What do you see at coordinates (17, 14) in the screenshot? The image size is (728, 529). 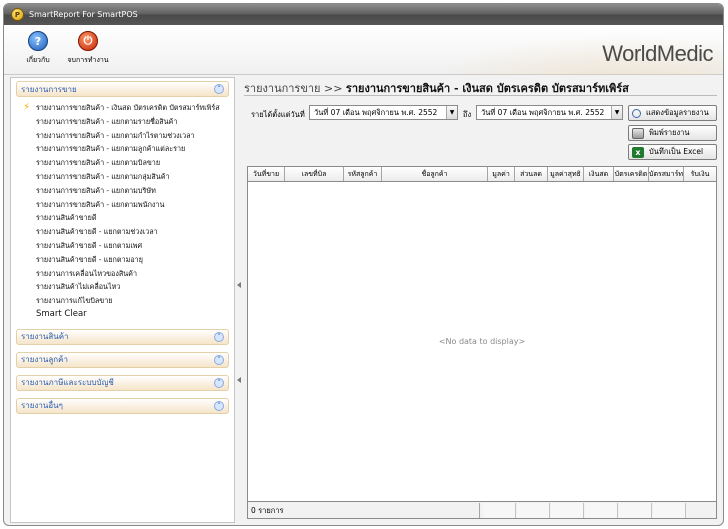 I see `app-logo-icon: P` at bounding box center [17, 14].